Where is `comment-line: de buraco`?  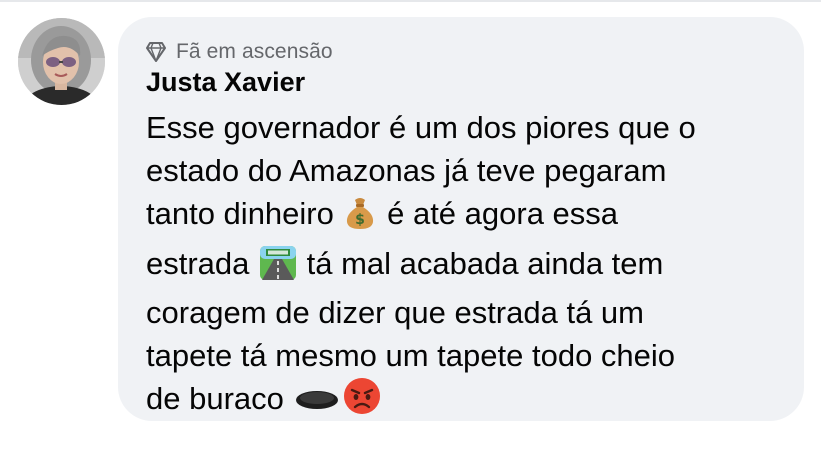 comment-line: de buraco is located at coordinates (466, 401).